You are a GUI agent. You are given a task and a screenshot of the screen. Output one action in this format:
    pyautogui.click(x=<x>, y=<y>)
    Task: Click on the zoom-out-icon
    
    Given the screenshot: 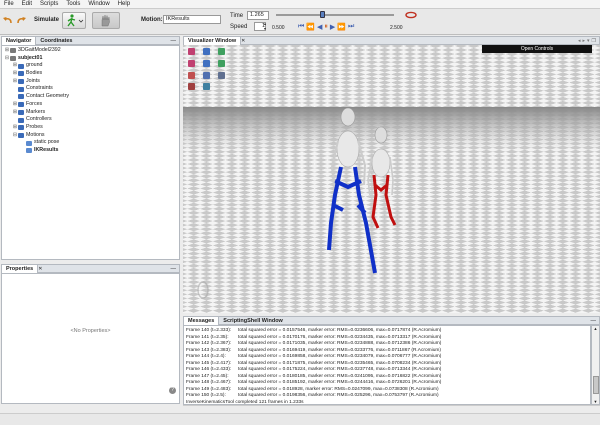 What is the action you would take?
    pyautogui.click(x=206, y=75)
    